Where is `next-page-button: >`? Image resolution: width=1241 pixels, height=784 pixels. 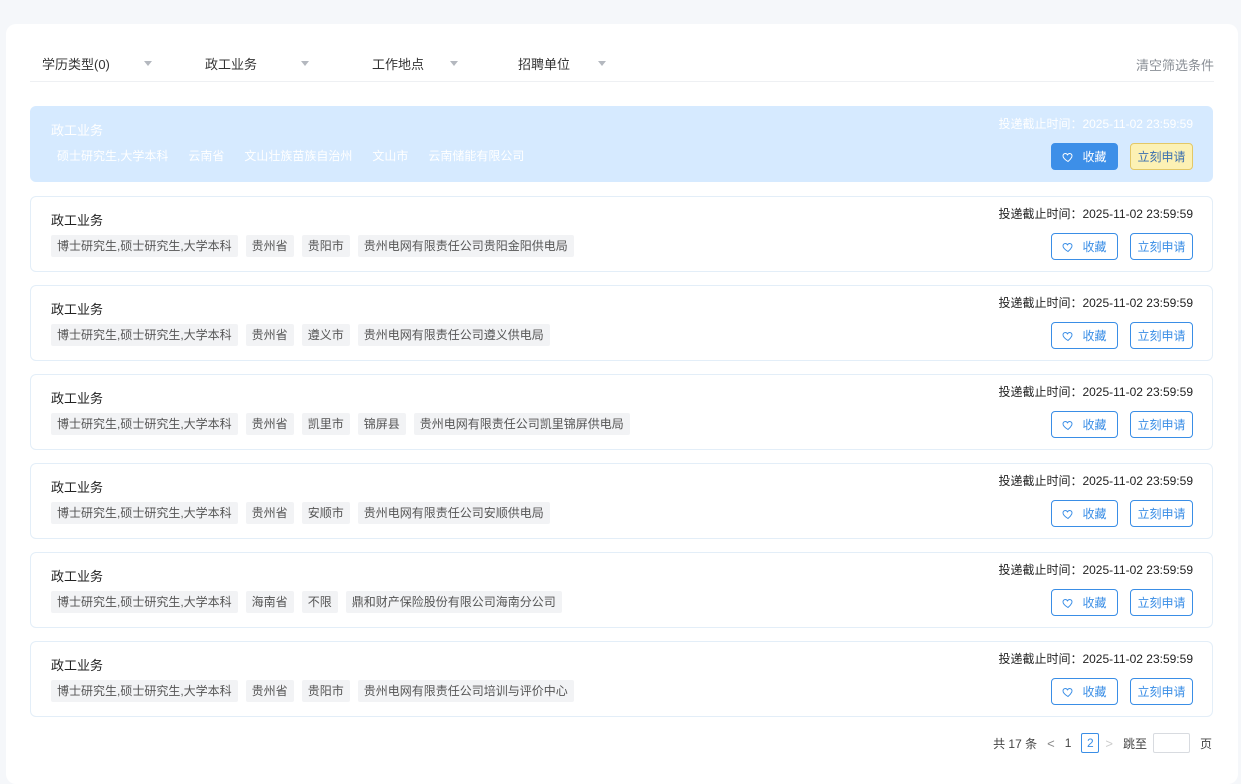
next-page-button: > is located at coordinates (1109, 743).